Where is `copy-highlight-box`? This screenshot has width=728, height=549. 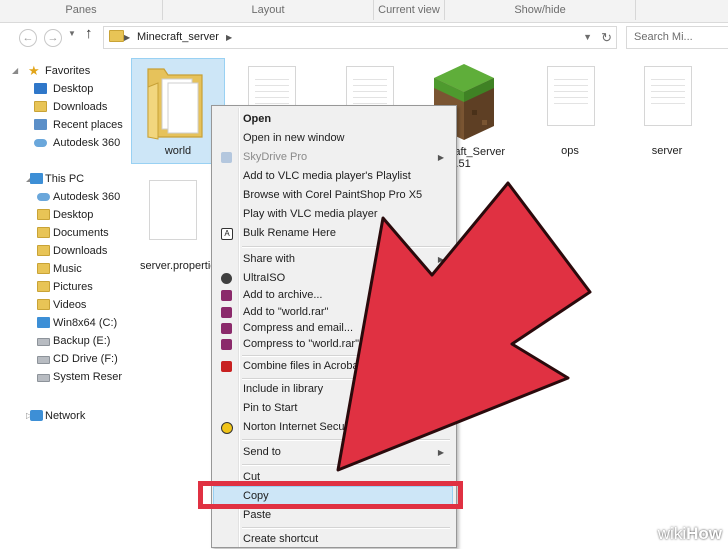
copy-highlight-box is located at coordinates (330, 495).